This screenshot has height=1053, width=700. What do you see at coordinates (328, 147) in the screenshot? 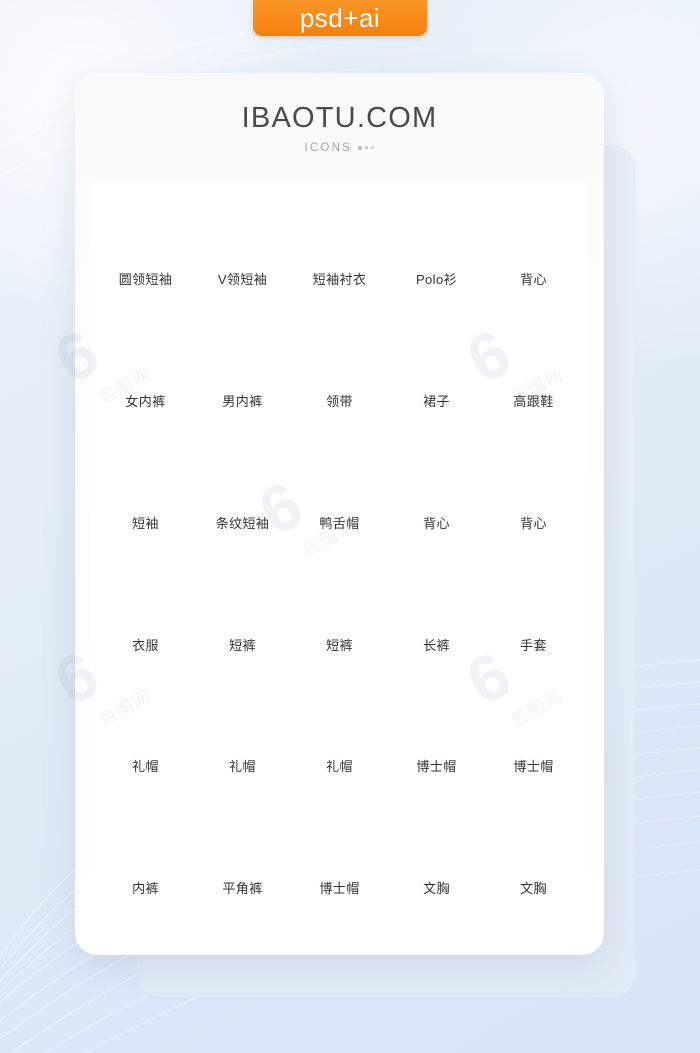
I see `page-subtitle-text: ICONS` at bounding box center [328, 147].